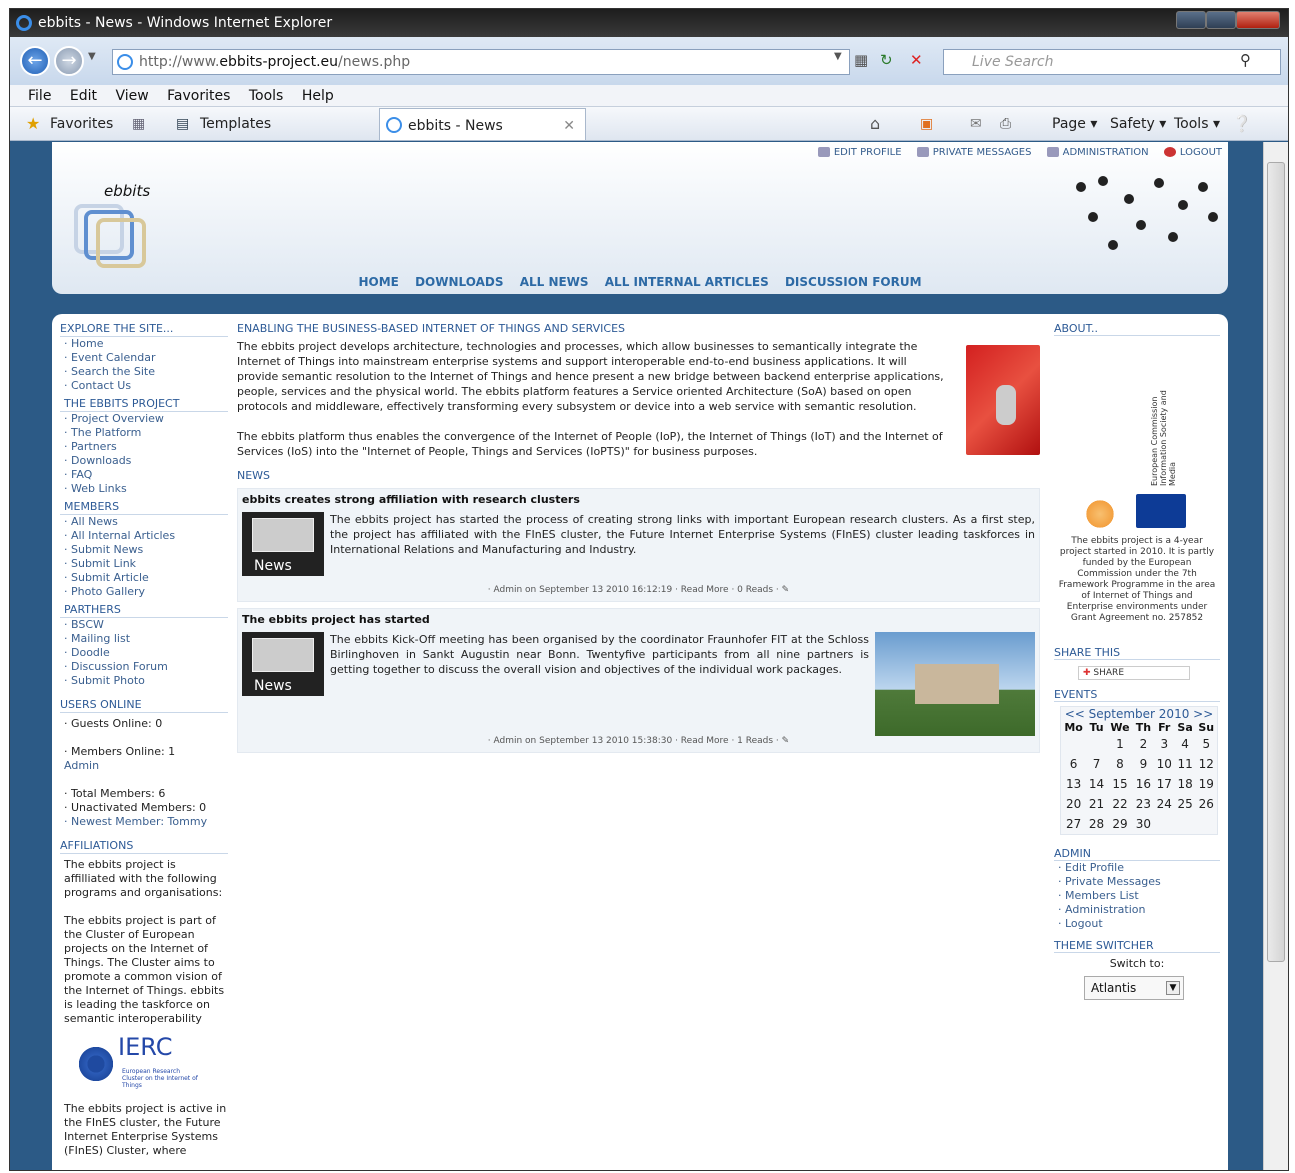  Describe the element at coordinates (1096, 764) in the screenshot. I see `calendar-day: 7` at that location.